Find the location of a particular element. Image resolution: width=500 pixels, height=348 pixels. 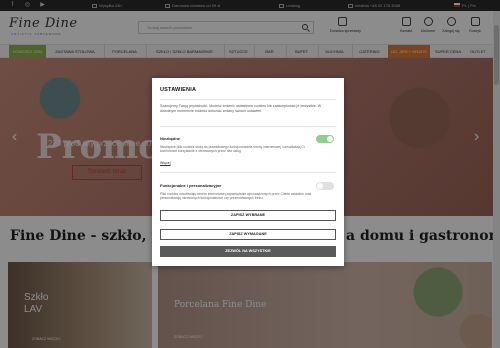

functional-cookies-title: Funkcjonalne i personalizacyjne is located at coordinates (191, 185).